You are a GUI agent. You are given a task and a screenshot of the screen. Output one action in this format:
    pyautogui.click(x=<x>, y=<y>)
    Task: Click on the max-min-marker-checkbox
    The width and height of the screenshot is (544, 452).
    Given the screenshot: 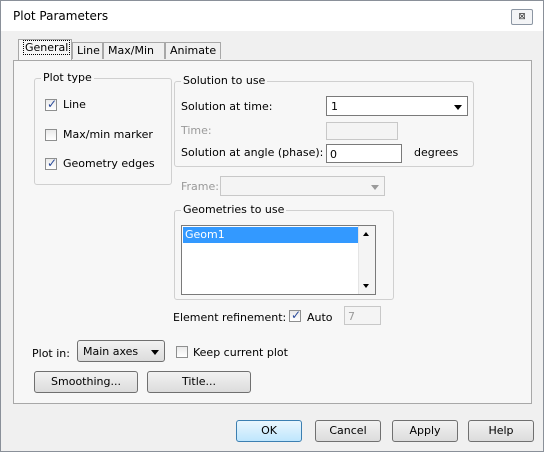 What is the action you would take?
    pyautogui.click(x=51, y=135)
    